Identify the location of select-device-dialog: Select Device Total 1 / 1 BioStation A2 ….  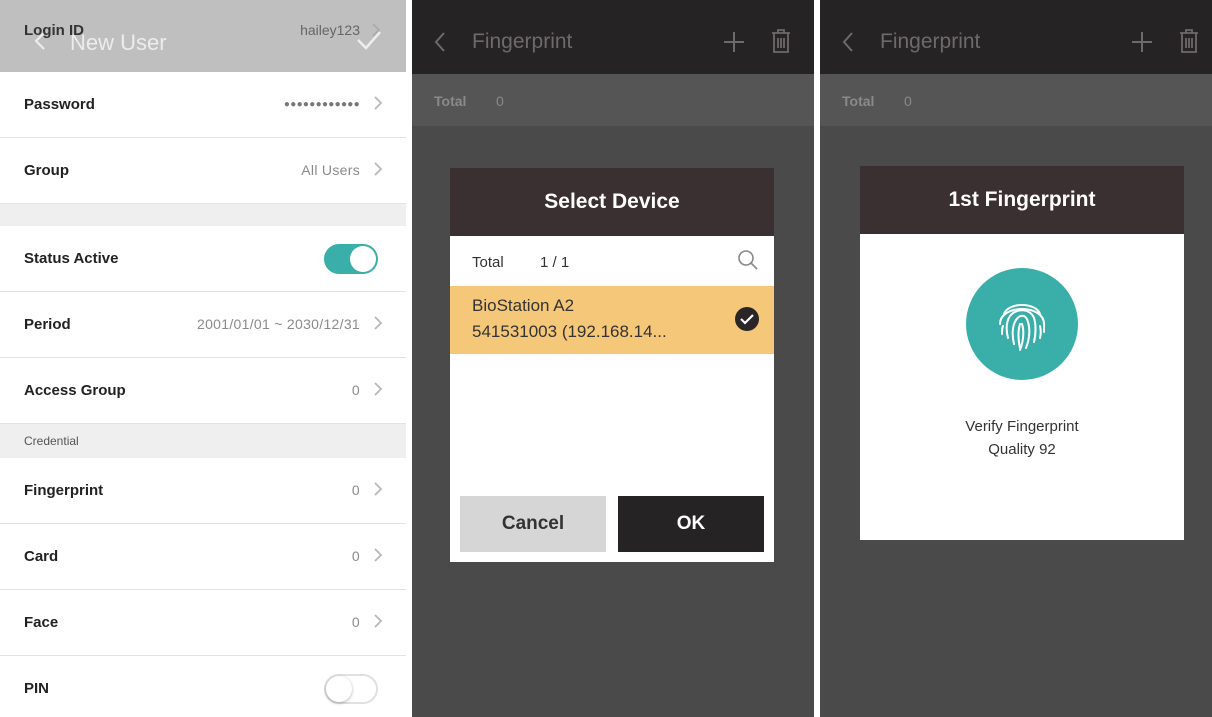
(612, 365).